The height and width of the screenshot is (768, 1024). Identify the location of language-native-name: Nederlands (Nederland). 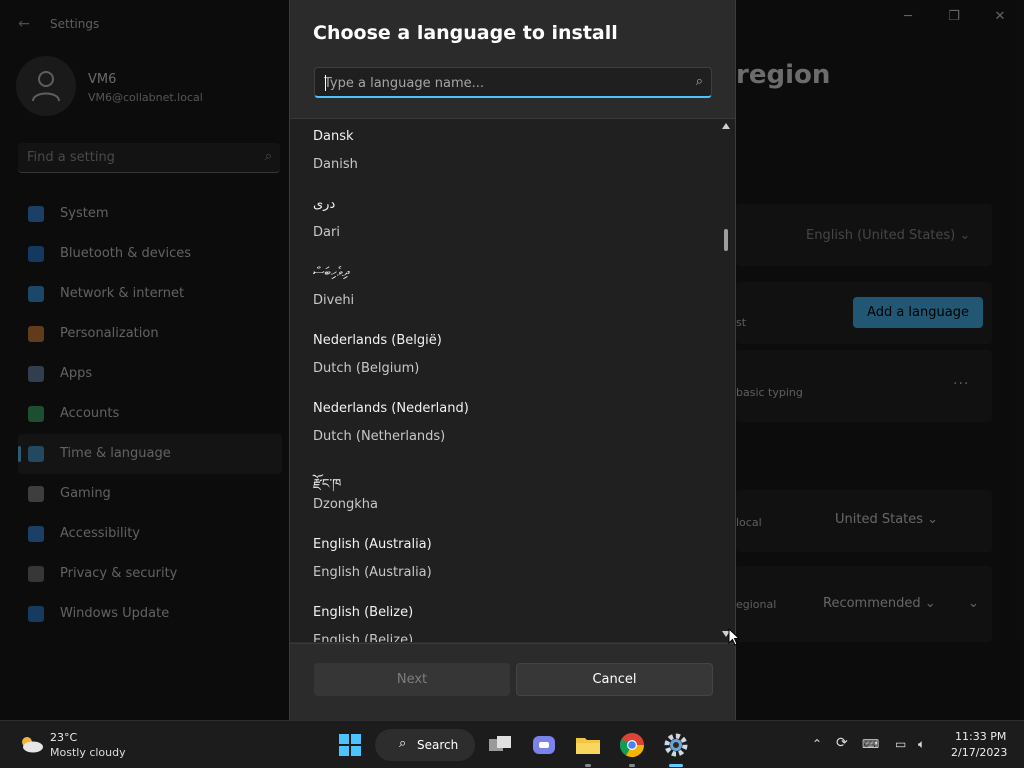
(391, 408).